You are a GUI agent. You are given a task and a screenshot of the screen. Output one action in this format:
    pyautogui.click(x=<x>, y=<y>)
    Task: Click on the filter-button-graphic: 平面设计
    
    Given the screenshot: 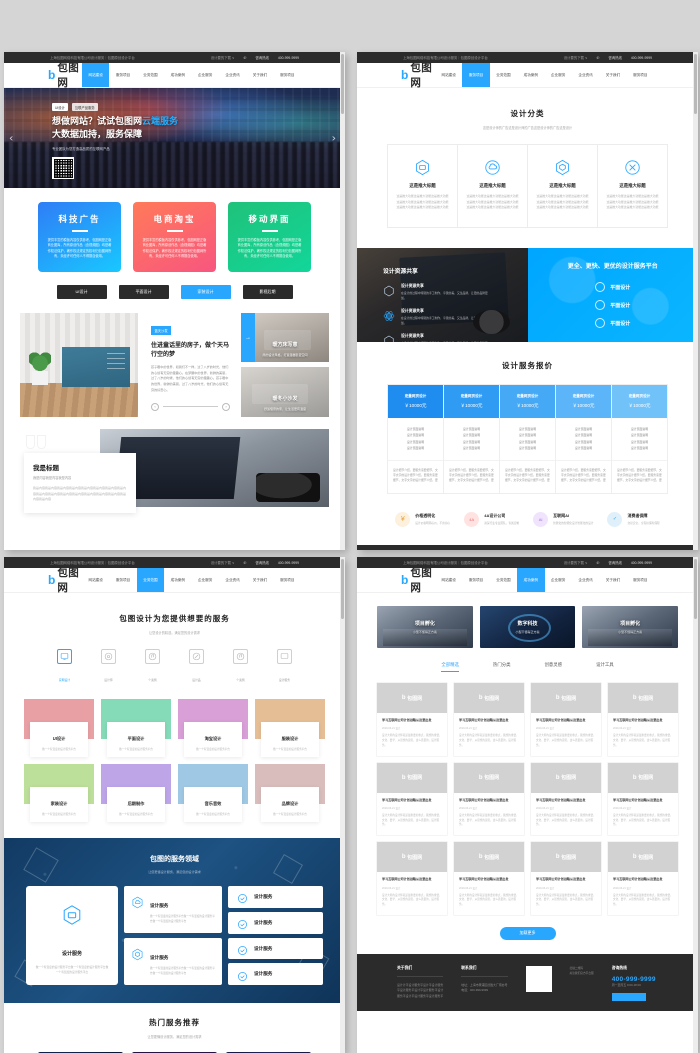 What is the action you would take?
    pyautogui.click(x=143, y=291)
    